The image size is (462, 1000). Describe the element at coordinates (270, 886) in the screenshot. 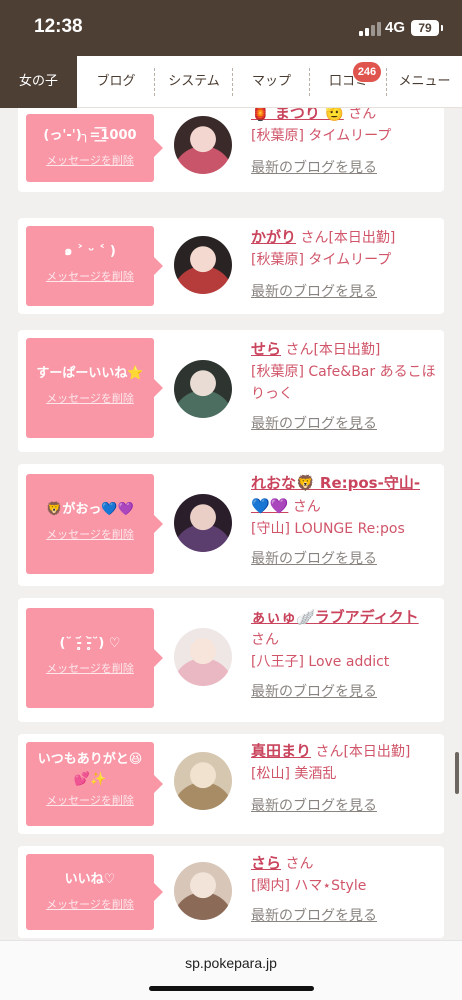

I see `area-label: [関内]` at that location.